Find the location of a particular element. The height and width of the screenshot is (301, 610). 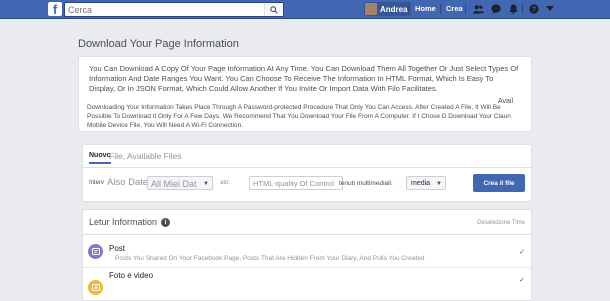

date-label: Also Date: is located at coordinates (129, 182).